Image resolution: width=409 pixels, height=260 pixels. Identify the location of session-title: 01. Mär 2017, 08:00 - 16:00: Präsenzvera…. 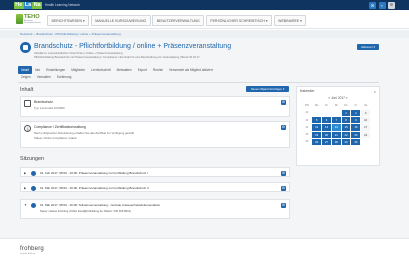
(94, 188).